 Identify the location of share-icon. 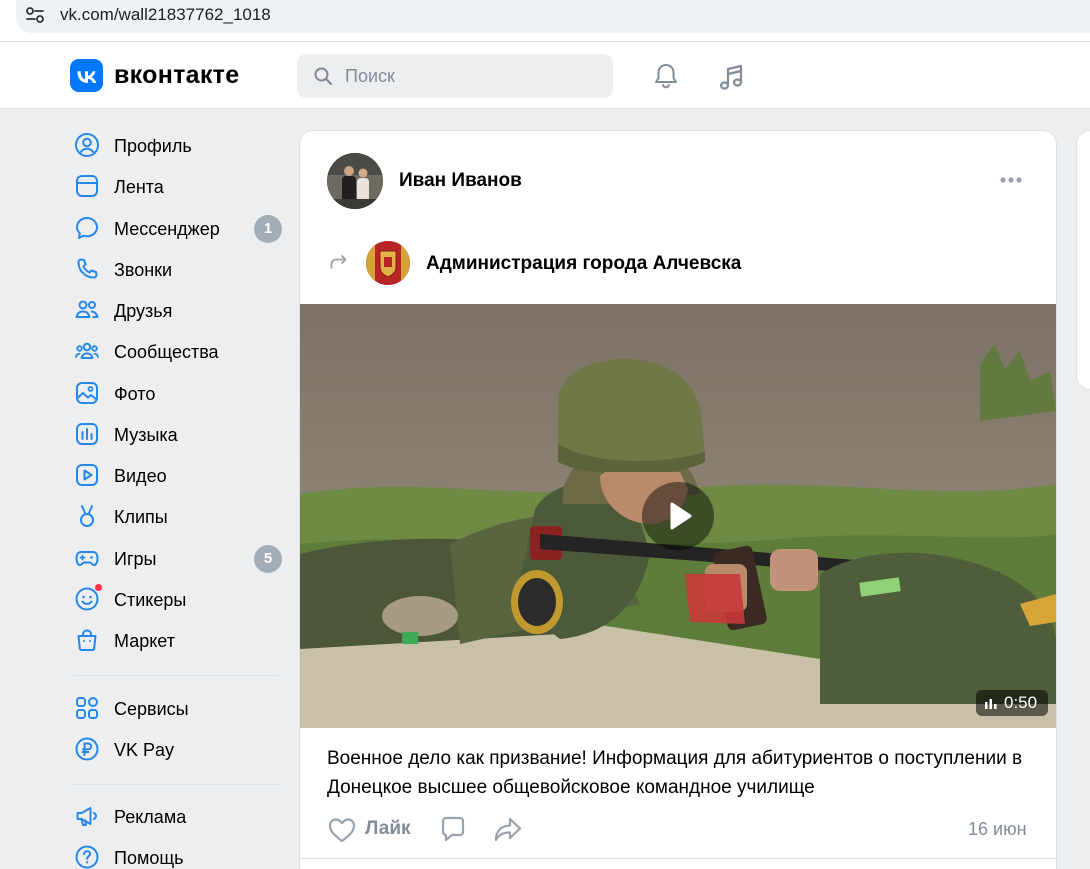
(508, 829).